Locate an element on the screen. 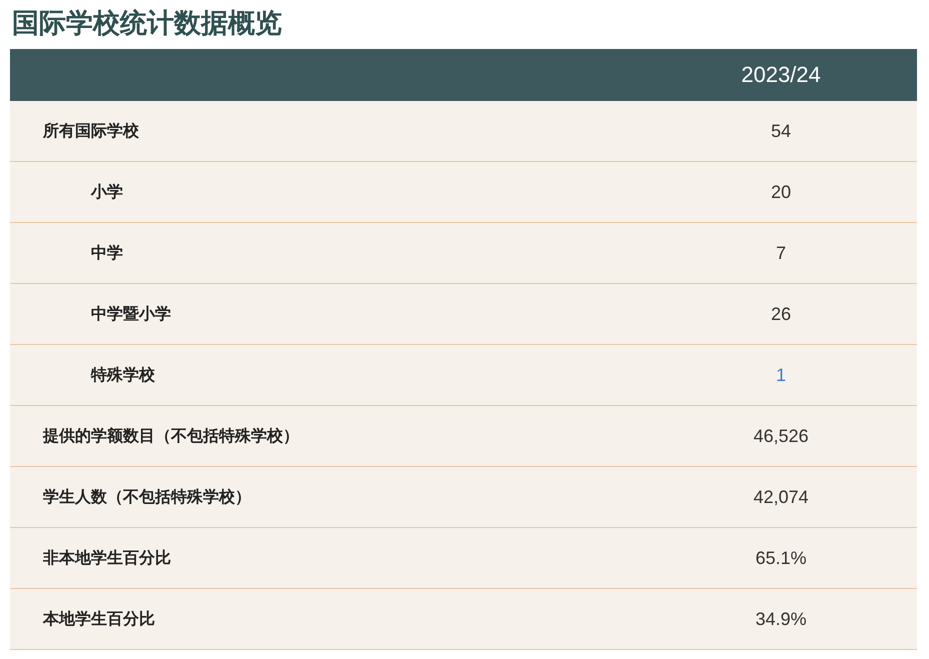  table-cell: 34.9% is located at coordinates (781, 618).